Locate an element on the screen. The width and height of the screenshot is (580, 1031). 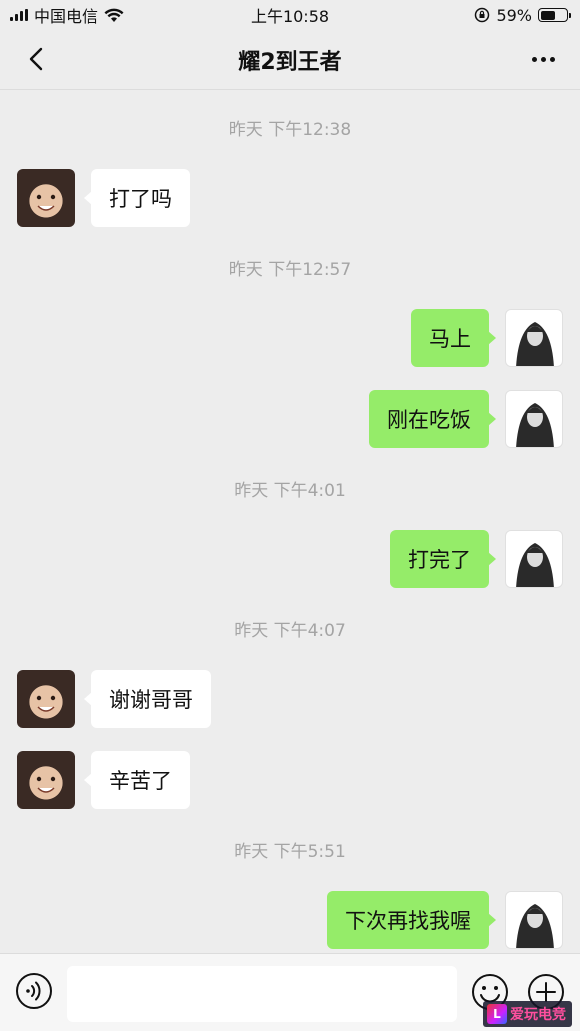
carrier-label: 中国电信 is located at coordinates (66, 16).